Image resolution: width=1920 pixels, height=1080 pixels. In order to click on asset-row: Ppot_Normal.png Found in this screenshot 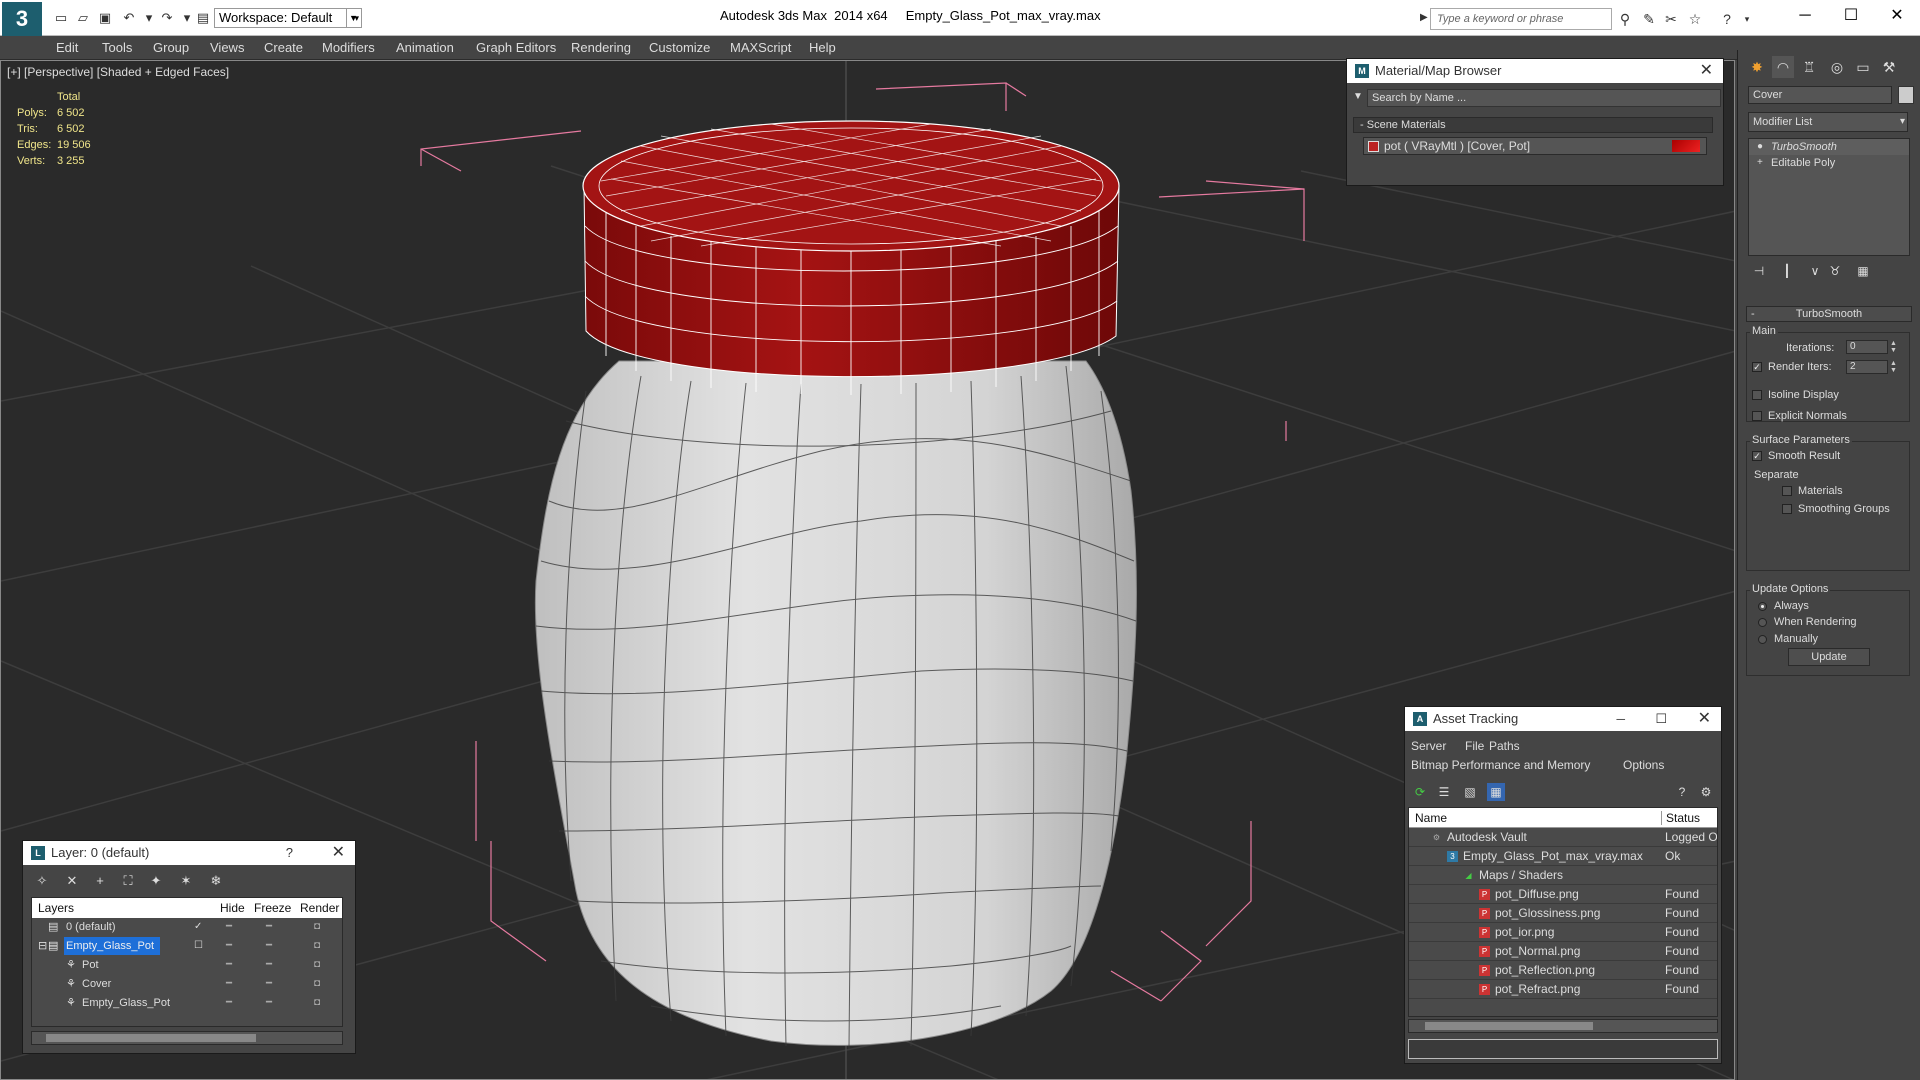, I will do `click(1563, 951)`.